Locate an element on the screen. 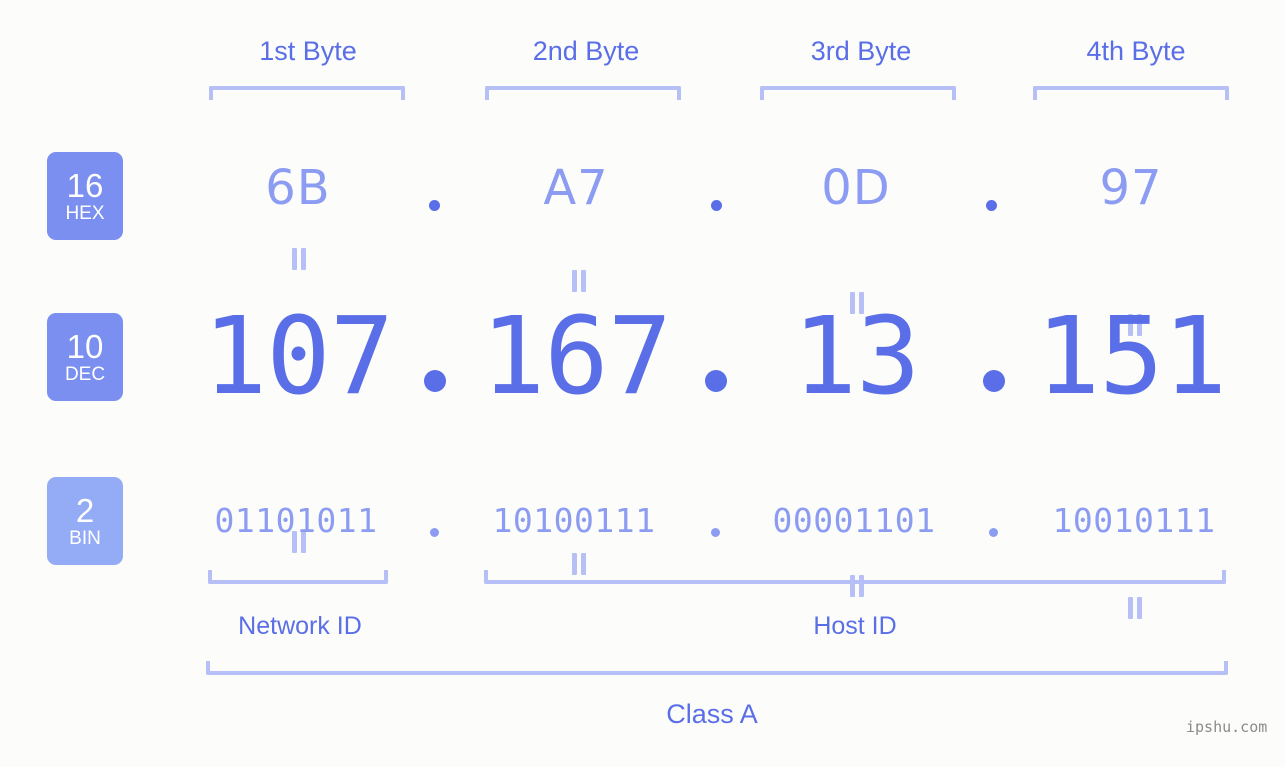  hex-octet-4: 97 is located at coordinates (1131, 188).